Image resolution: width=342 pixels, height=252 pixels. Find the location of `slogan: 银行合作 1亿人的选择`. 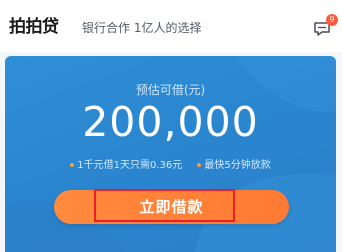

slogan: 银行合作 1亿人的选择 is located at coordinates (142, 28).